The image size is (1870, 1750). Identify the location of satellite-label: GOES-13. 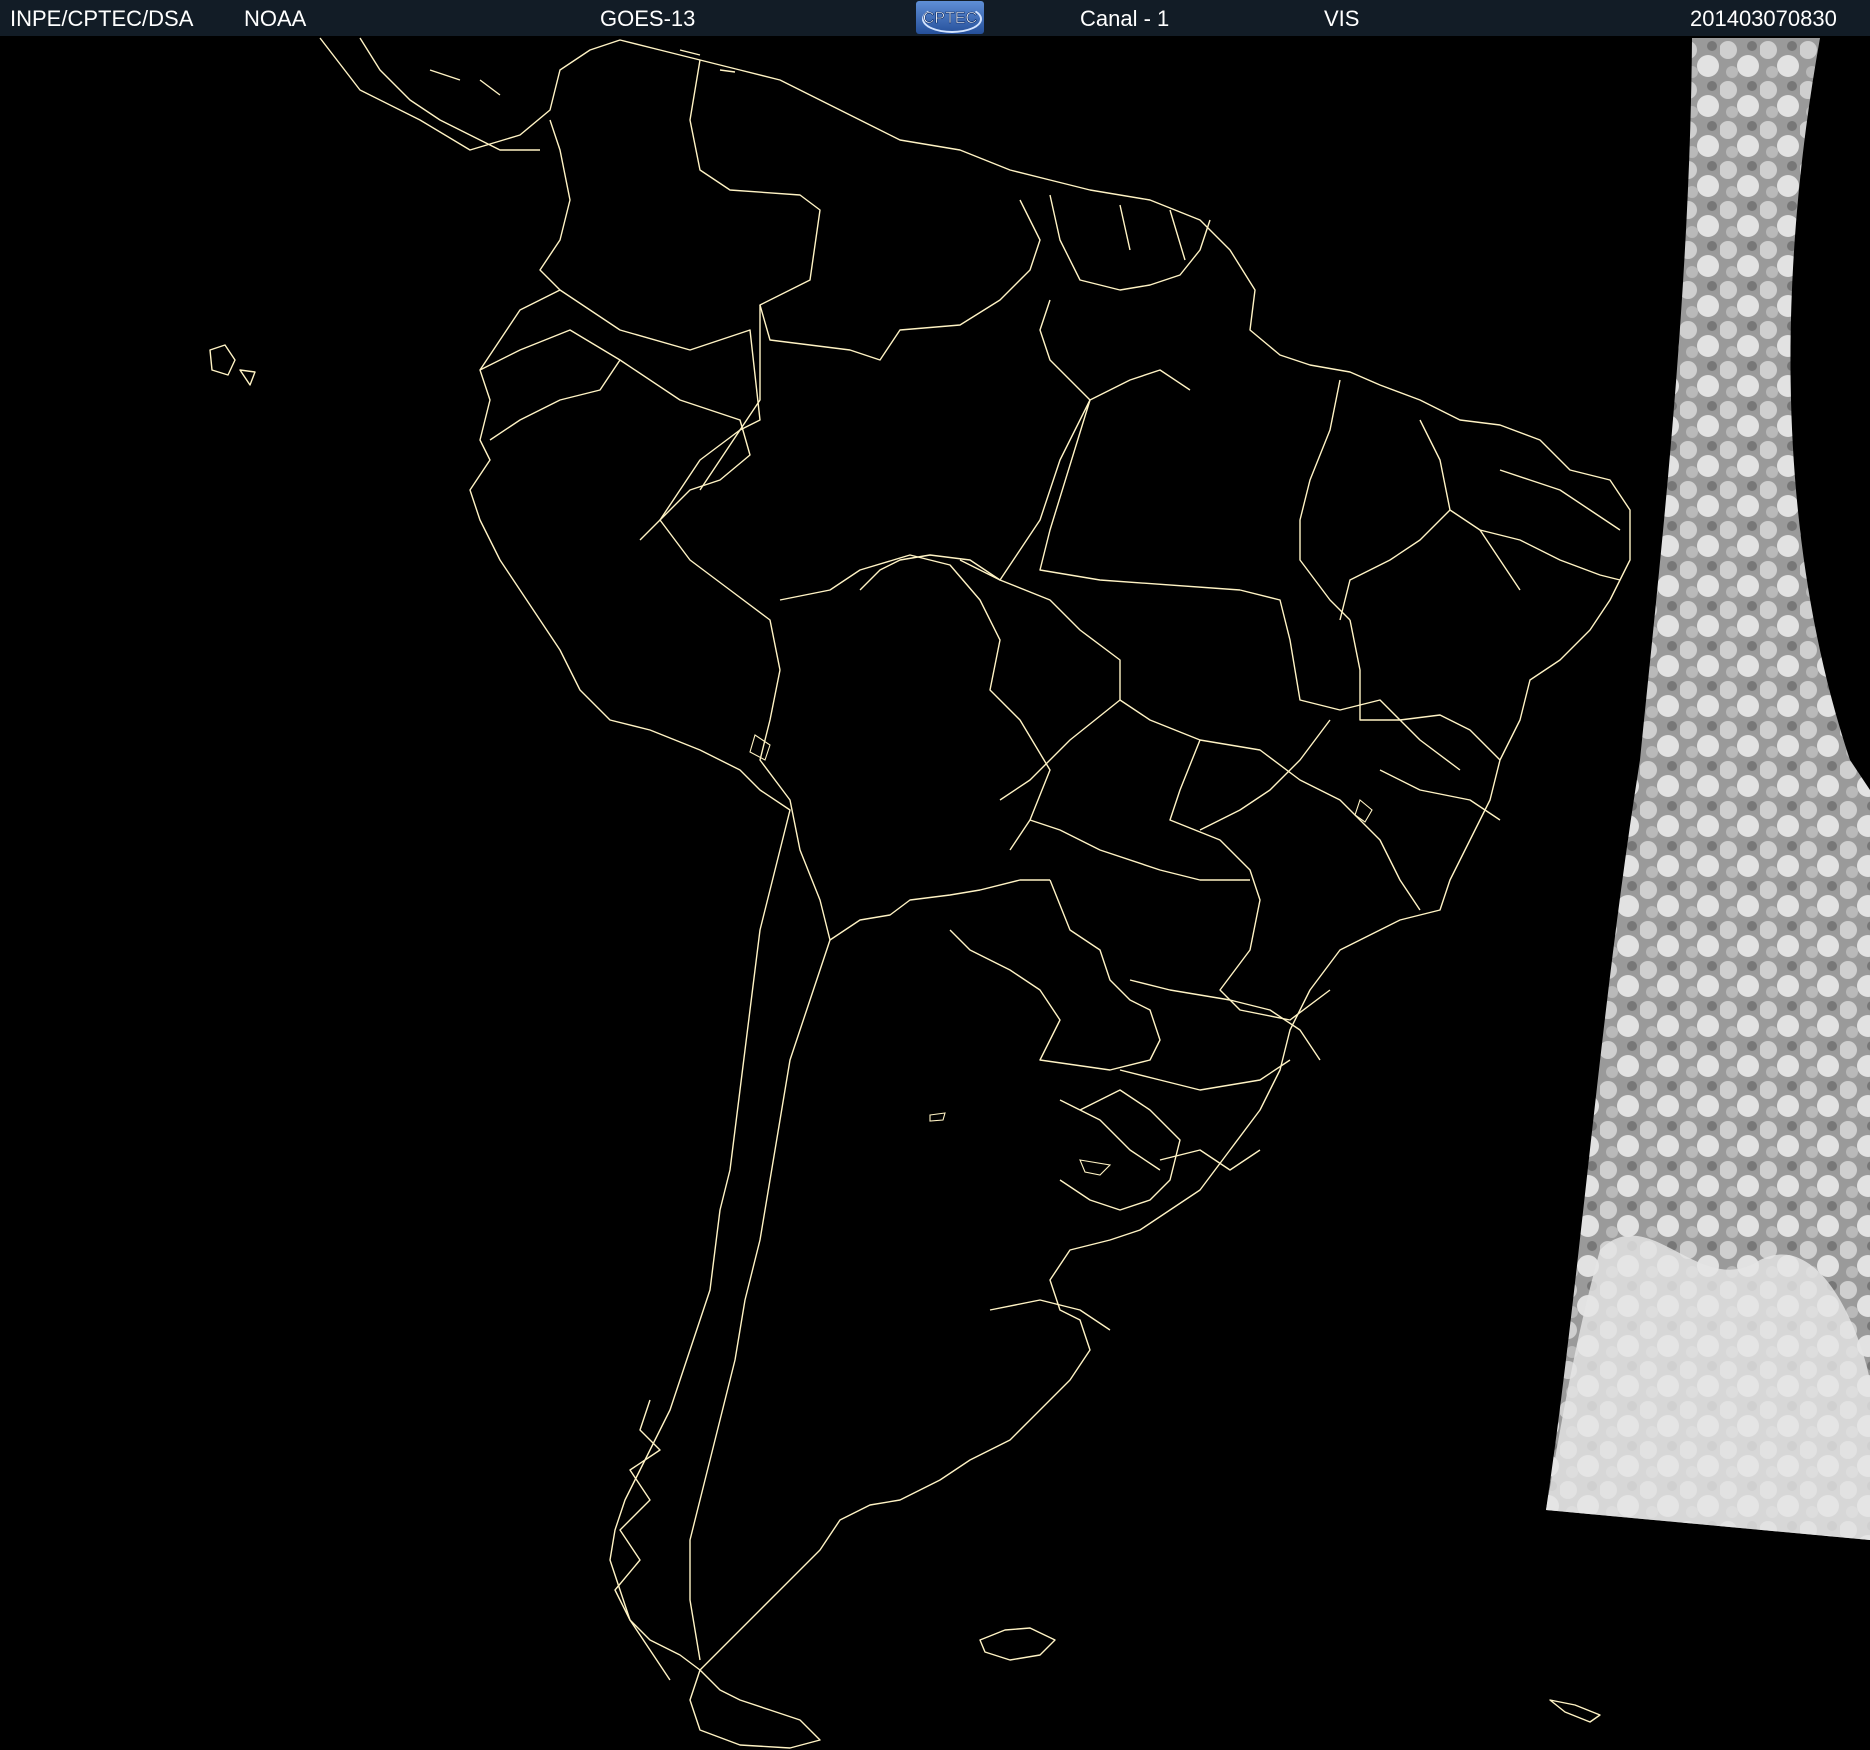
(648, 18).